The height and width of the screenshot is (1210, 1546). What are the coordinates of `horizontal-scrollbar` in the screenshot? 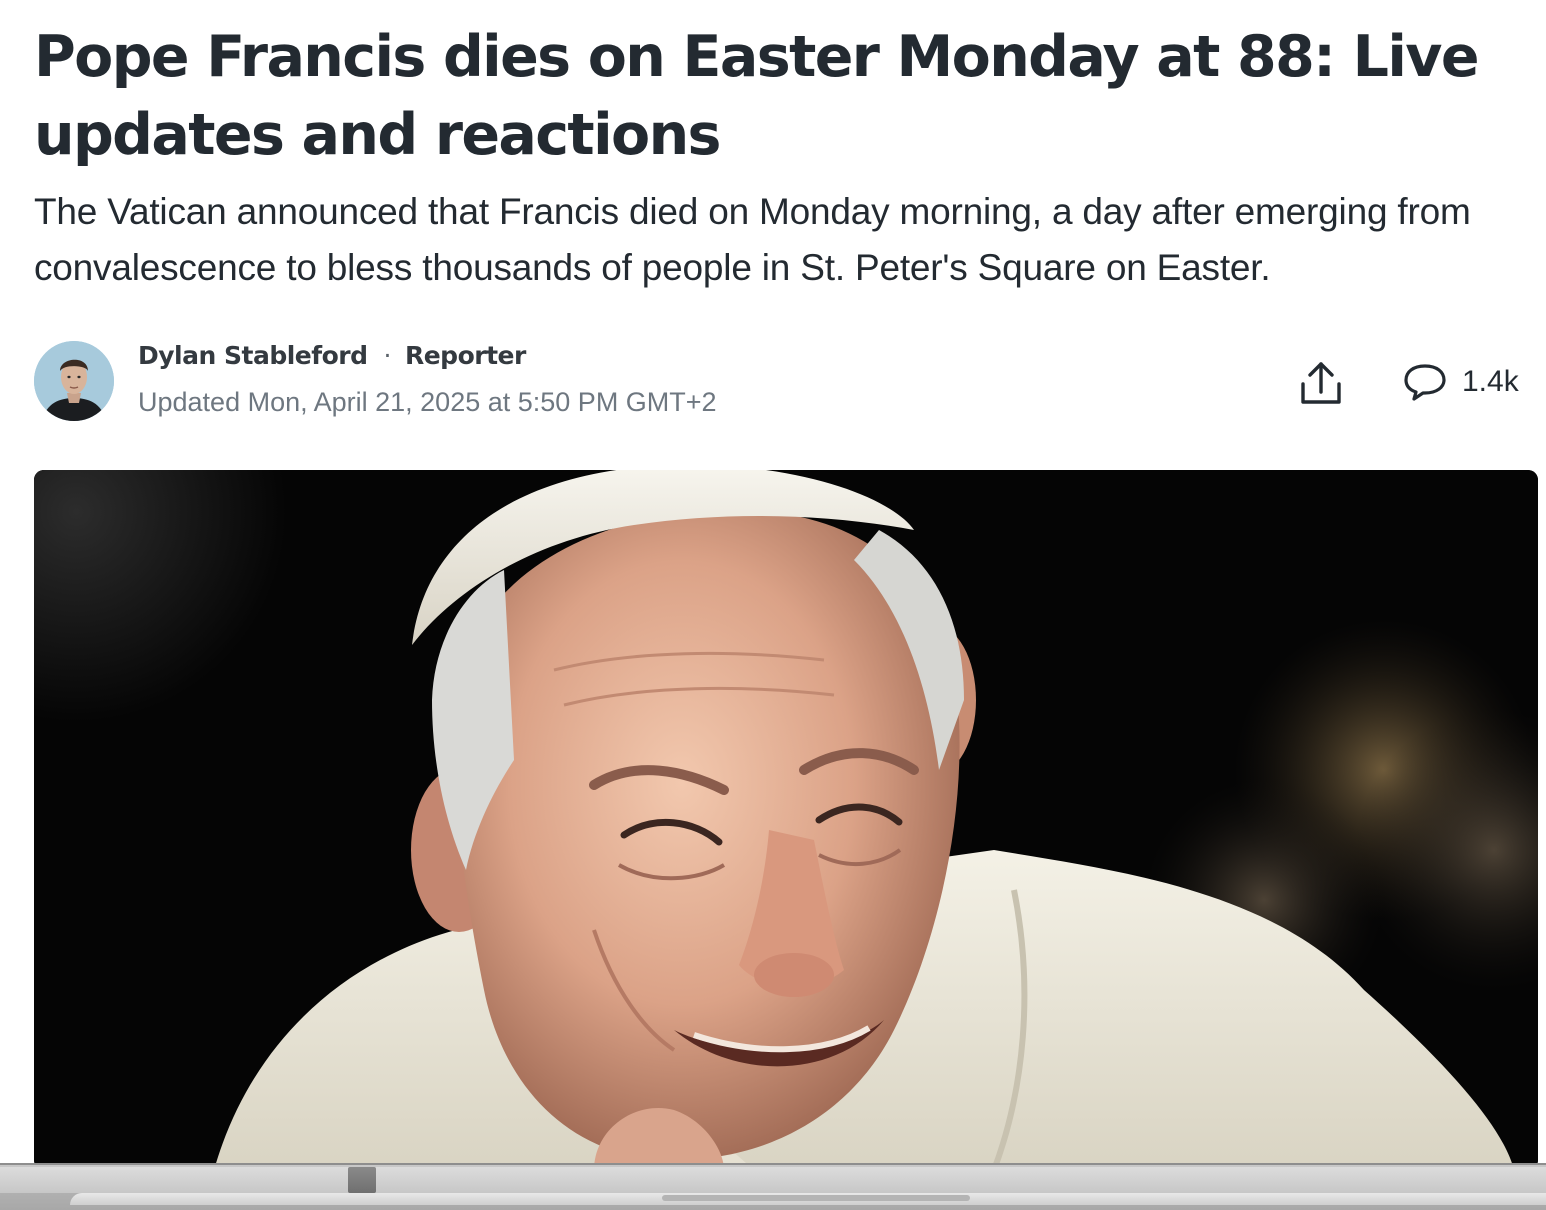 It's located at (773, 1186).